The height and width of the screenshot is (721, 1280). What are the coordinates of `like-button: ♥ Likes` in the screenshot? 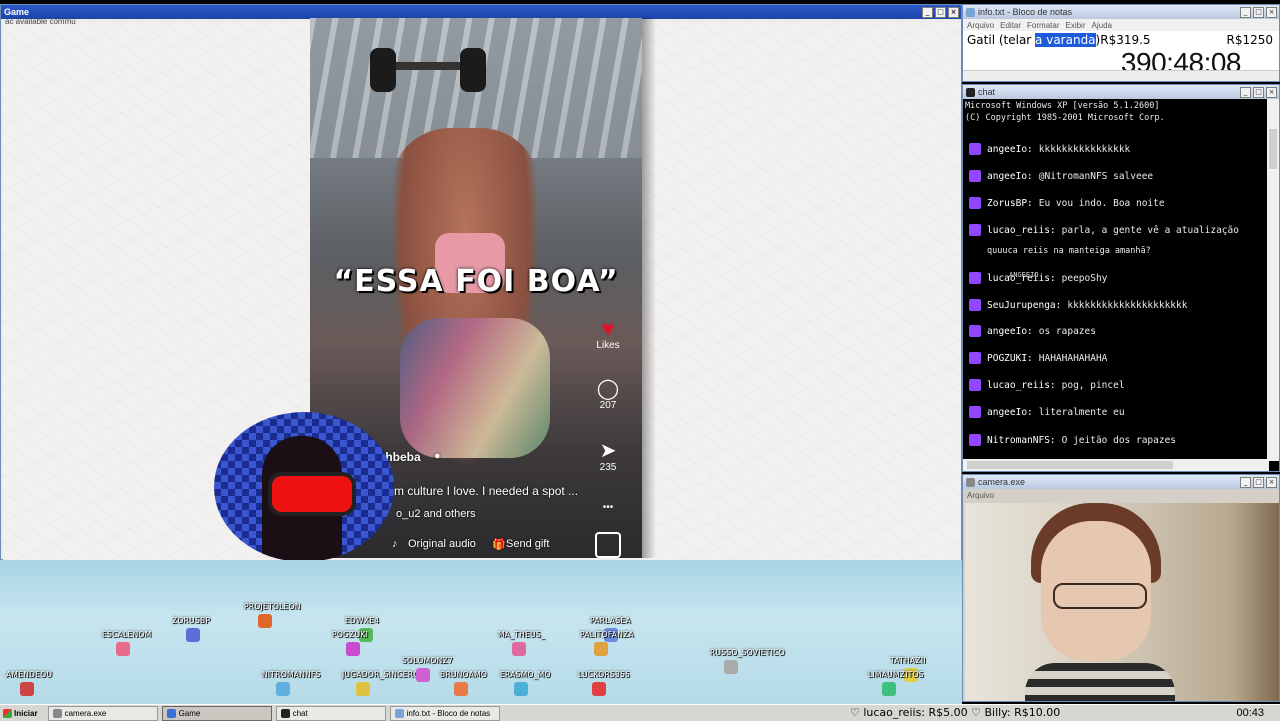 It's located at (608, 334).